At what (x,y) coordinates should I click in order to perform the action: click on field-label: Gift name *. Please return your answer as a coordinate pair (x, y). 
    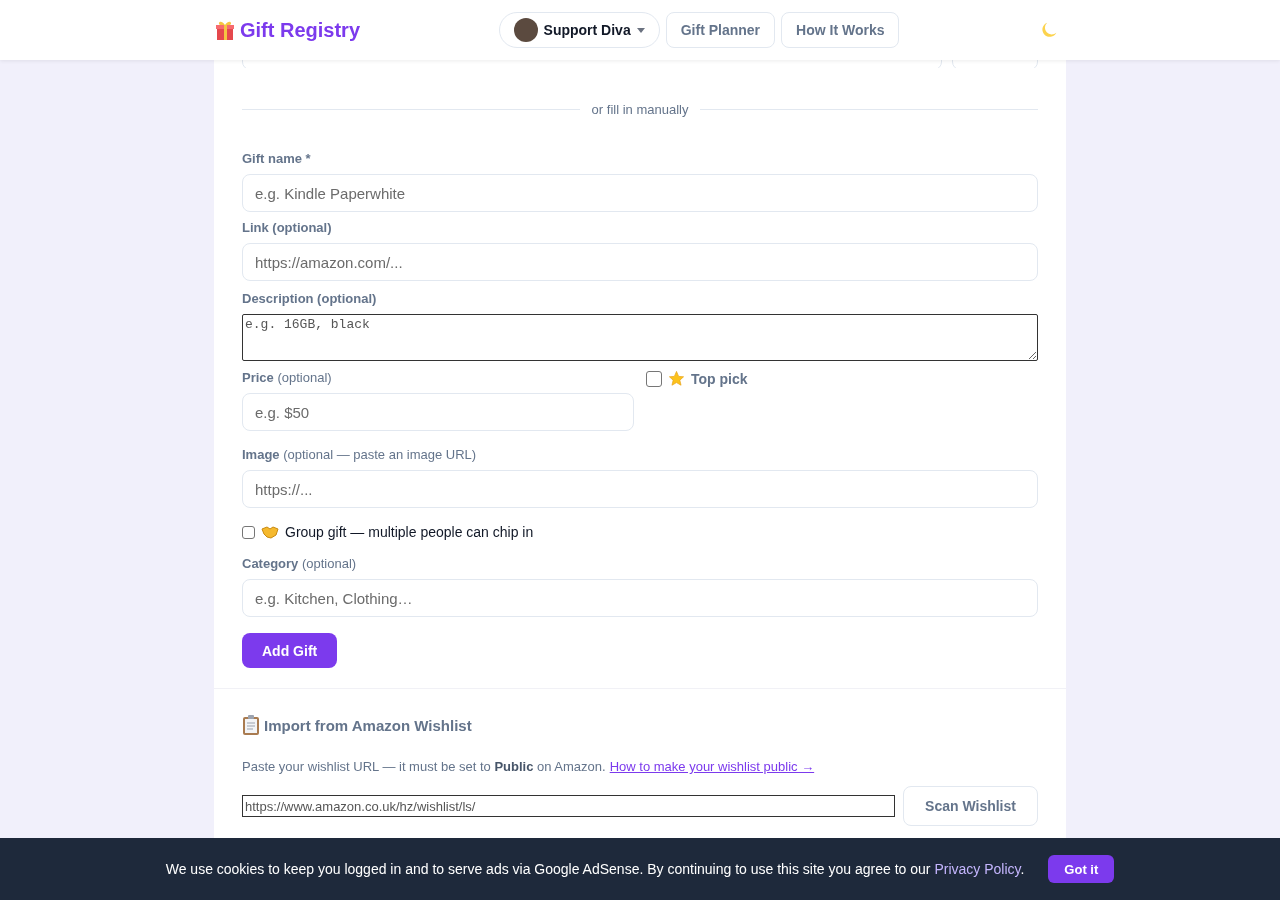
    Looking at the image, I should click on (277, 158).